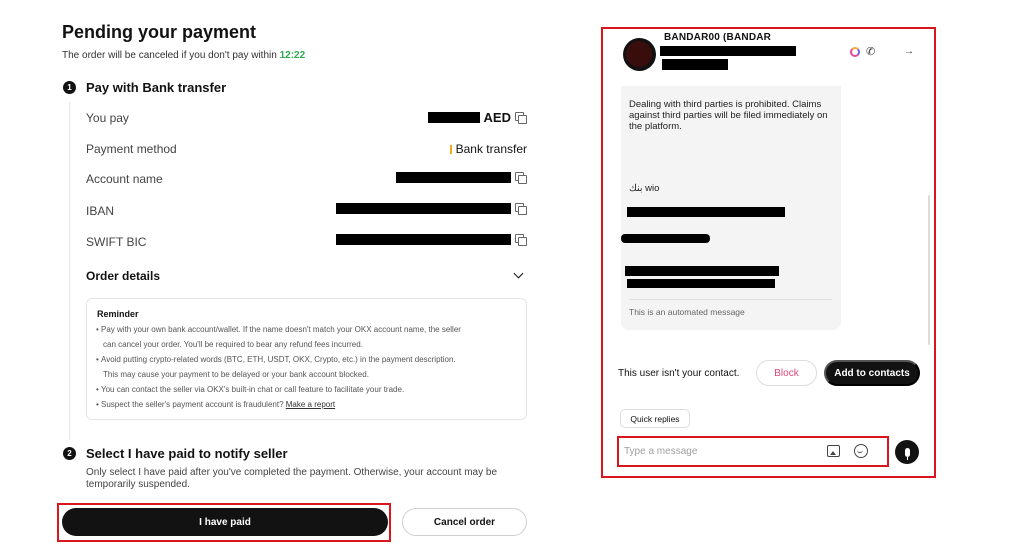 This screenshot has height=545, width=1024. I want to click on okx-ring-icon, so click(855, 51).